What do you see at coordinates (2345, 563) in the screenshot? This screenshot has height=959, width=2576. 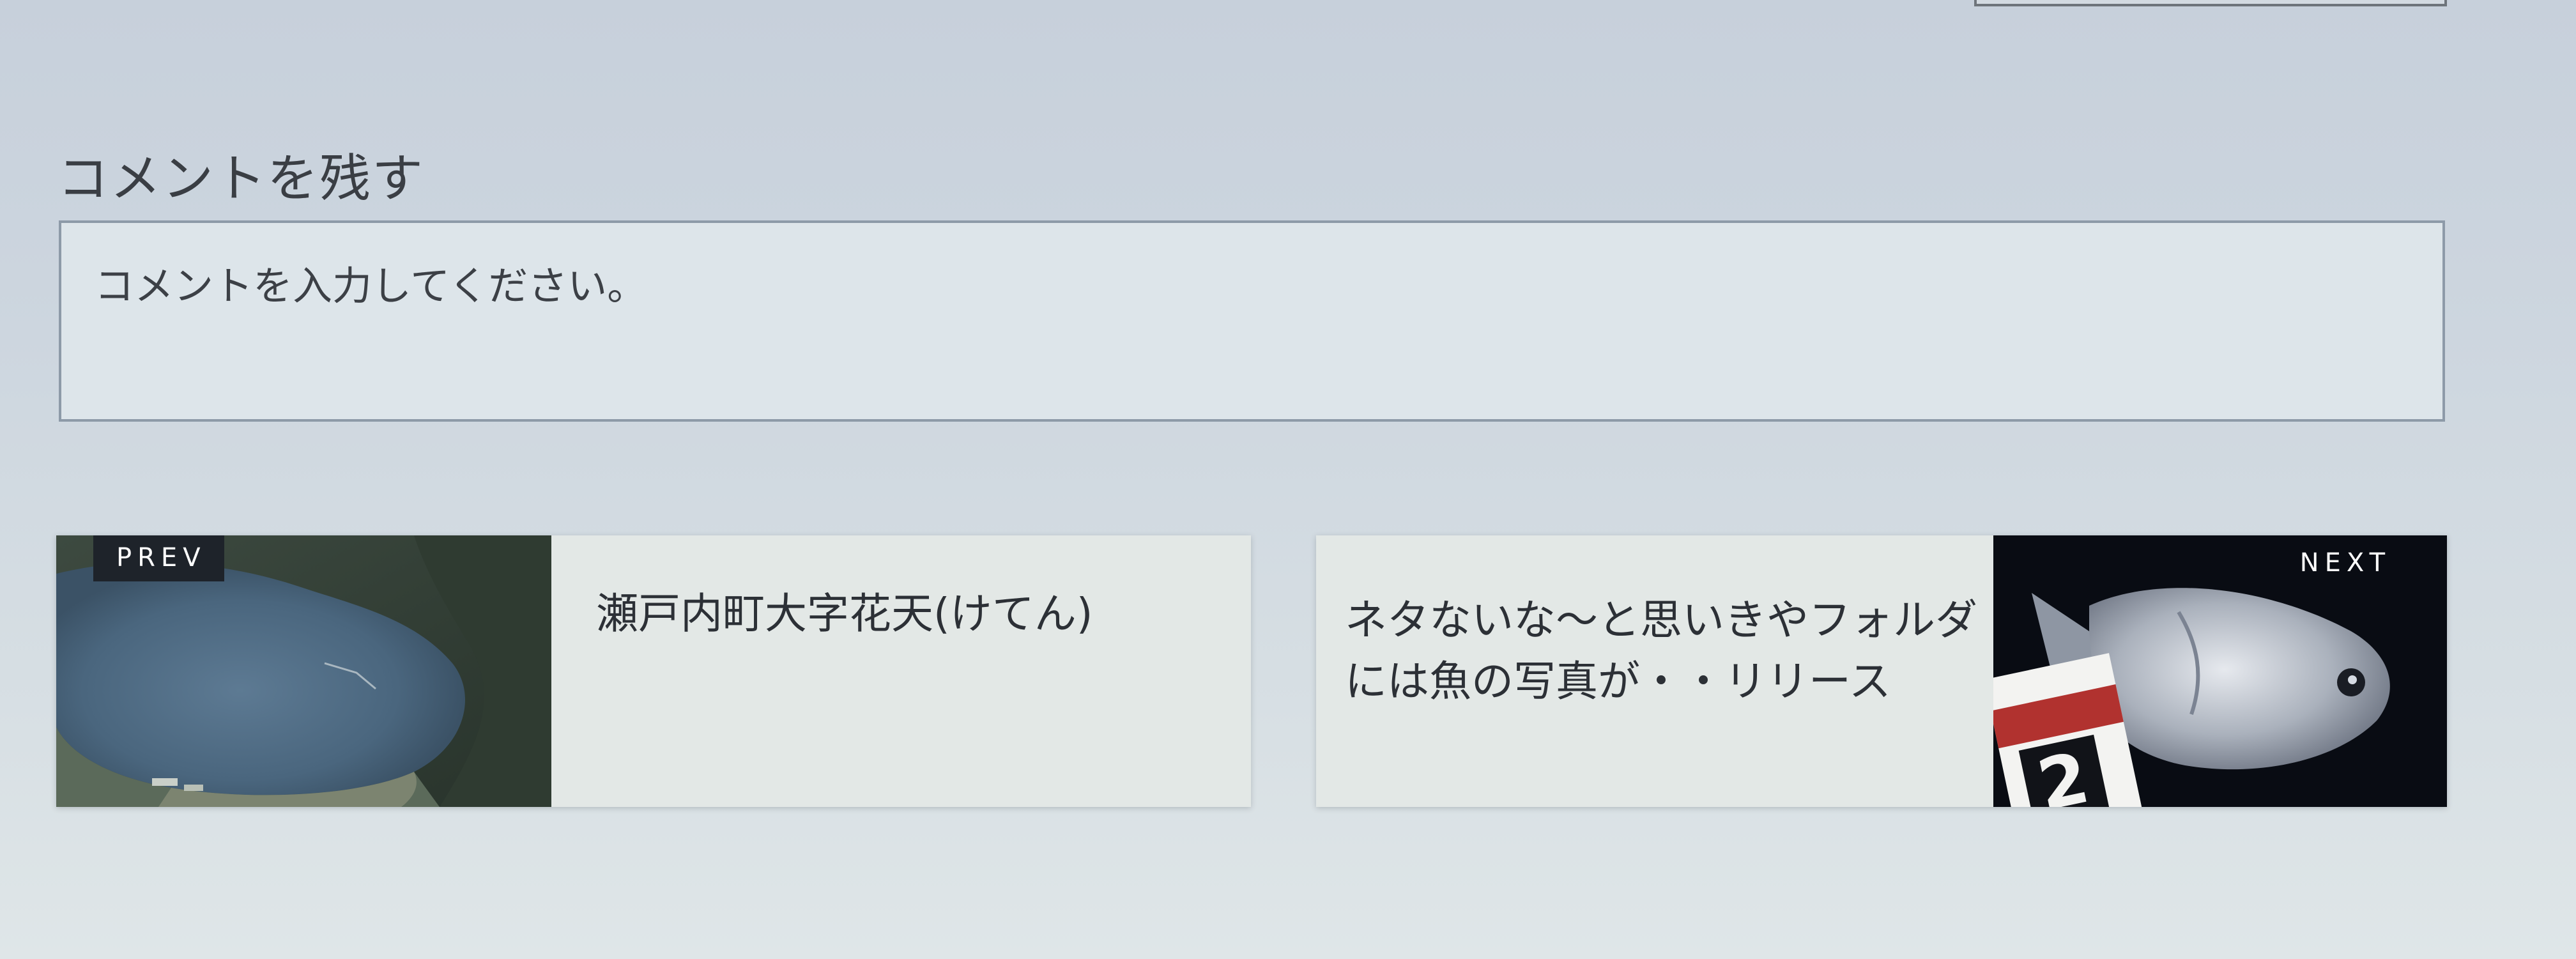 I see `next-badge: NEXT` at bounding box center [2345, 563].